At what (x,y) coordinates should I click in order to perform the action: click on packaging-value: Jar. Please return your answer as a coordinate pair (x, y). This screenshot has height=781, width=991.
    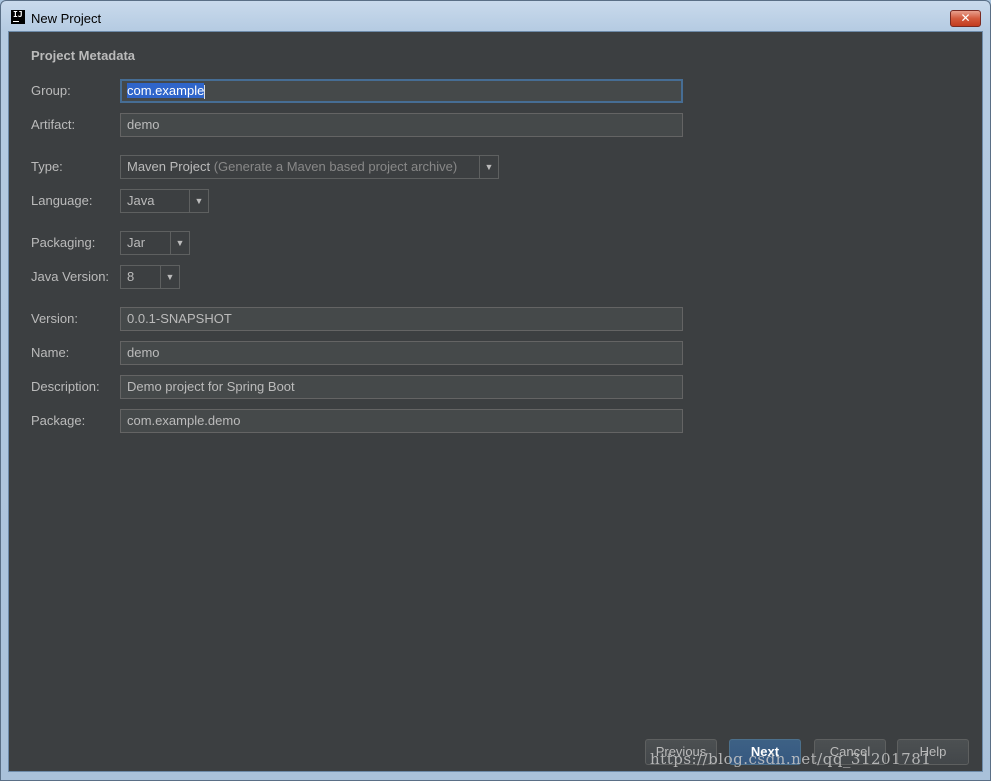
    Looking at the image, I should click on (136, 242).